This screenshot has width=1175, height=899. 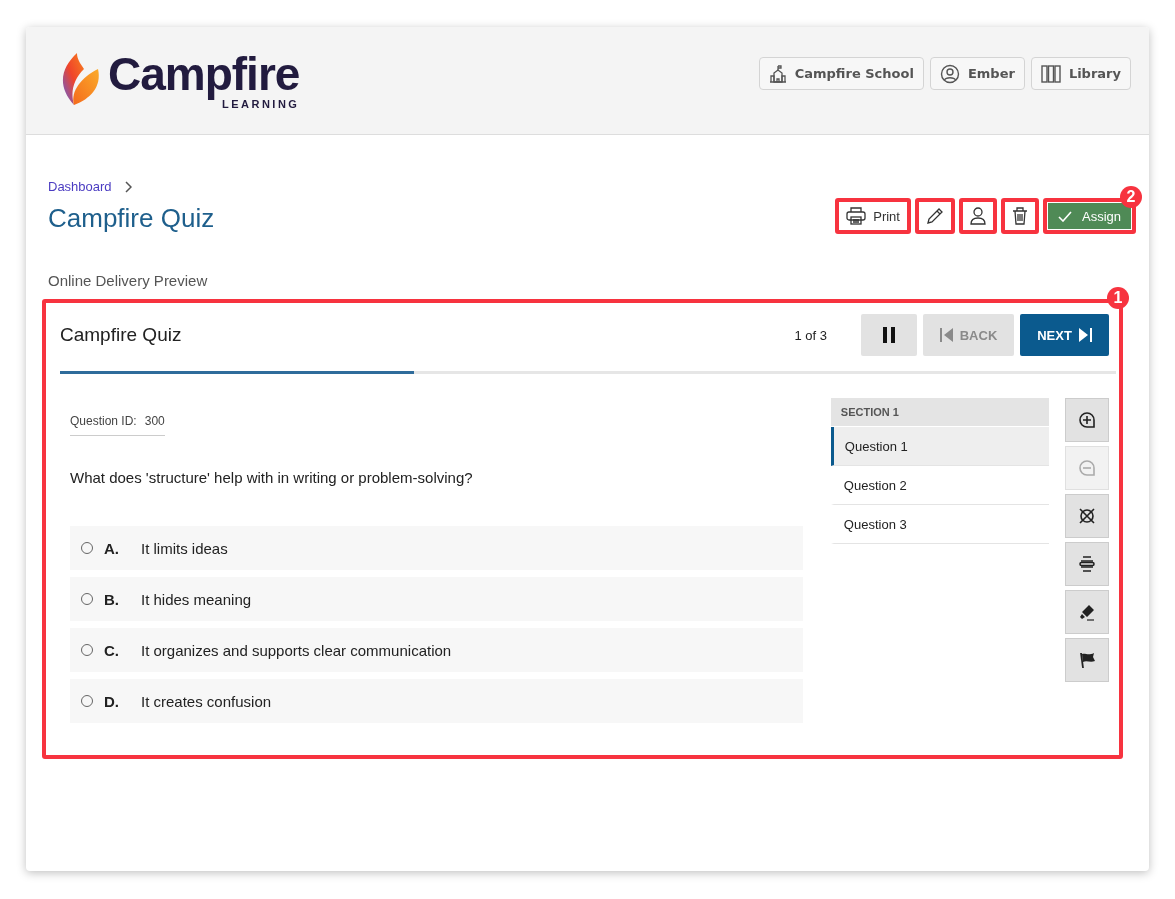 I want to click on logo-wordmark: Campfire, so click(x=204, y=73).